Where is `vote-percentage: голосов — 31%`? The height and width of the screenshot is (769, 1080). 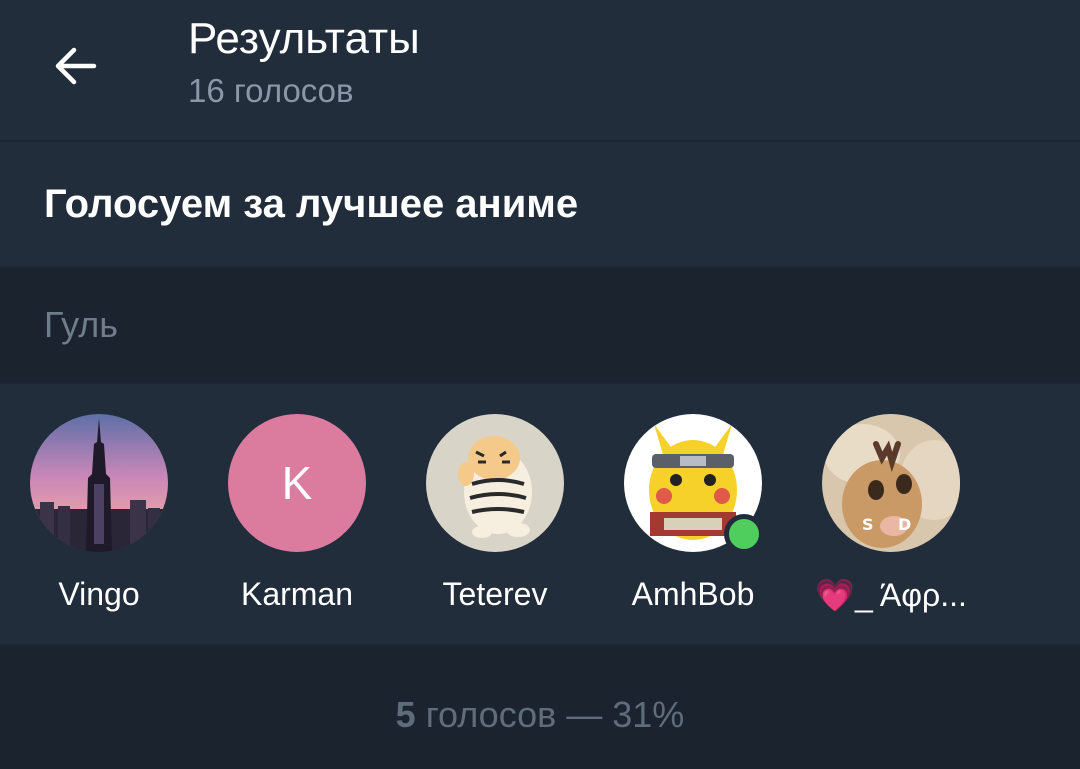 vote-percentage: голосов — 31% is located at coordinates (550, 714).